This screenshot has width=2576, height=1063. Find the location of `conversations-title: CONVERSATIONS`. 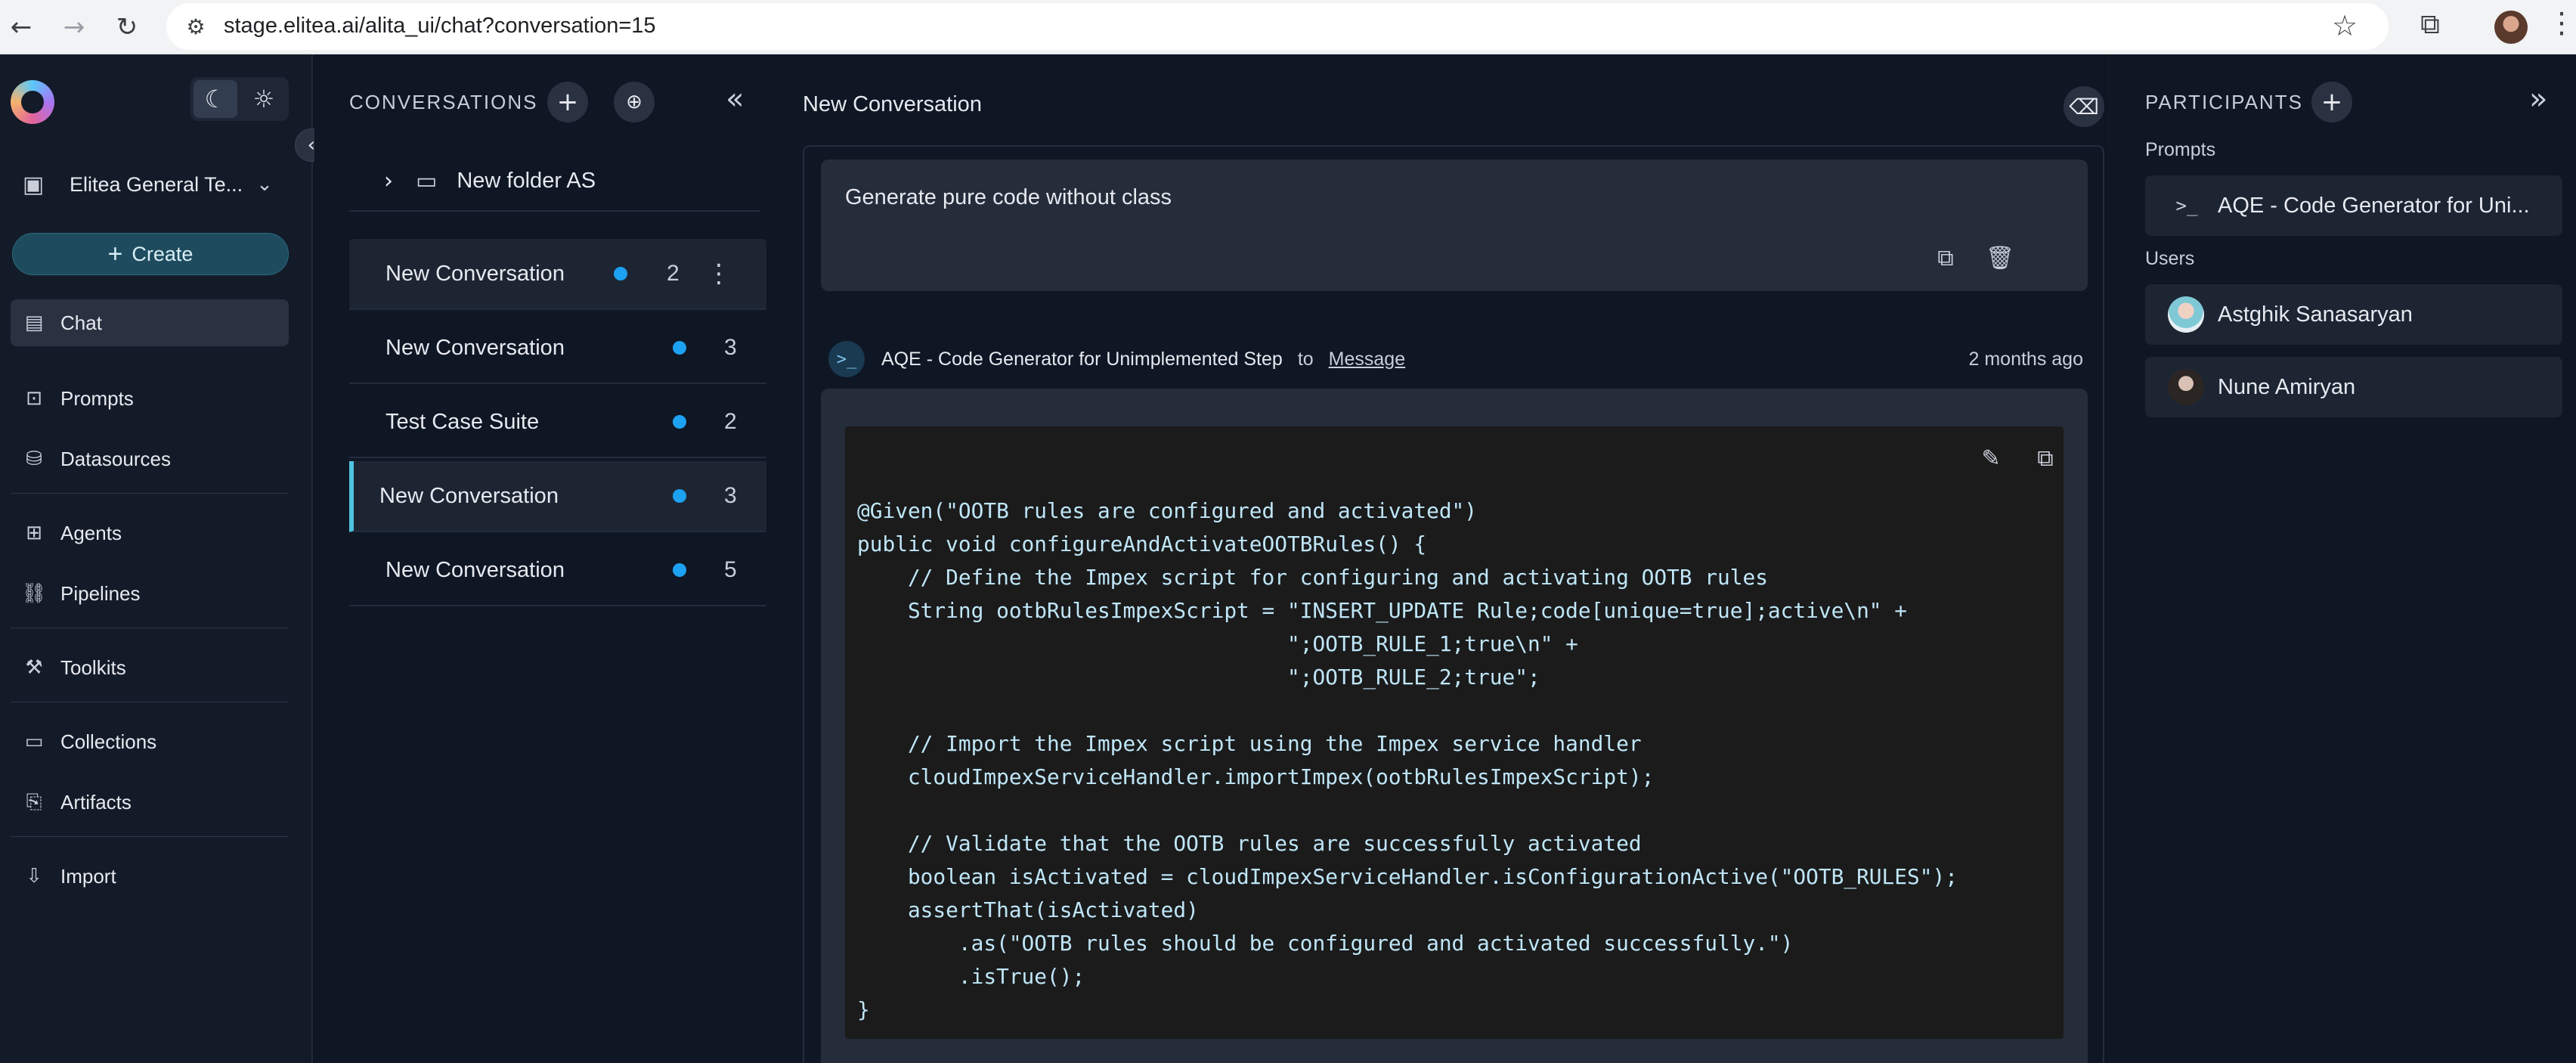

conversations-title: CONVERSATIONS is located at coordinates (443, 102).